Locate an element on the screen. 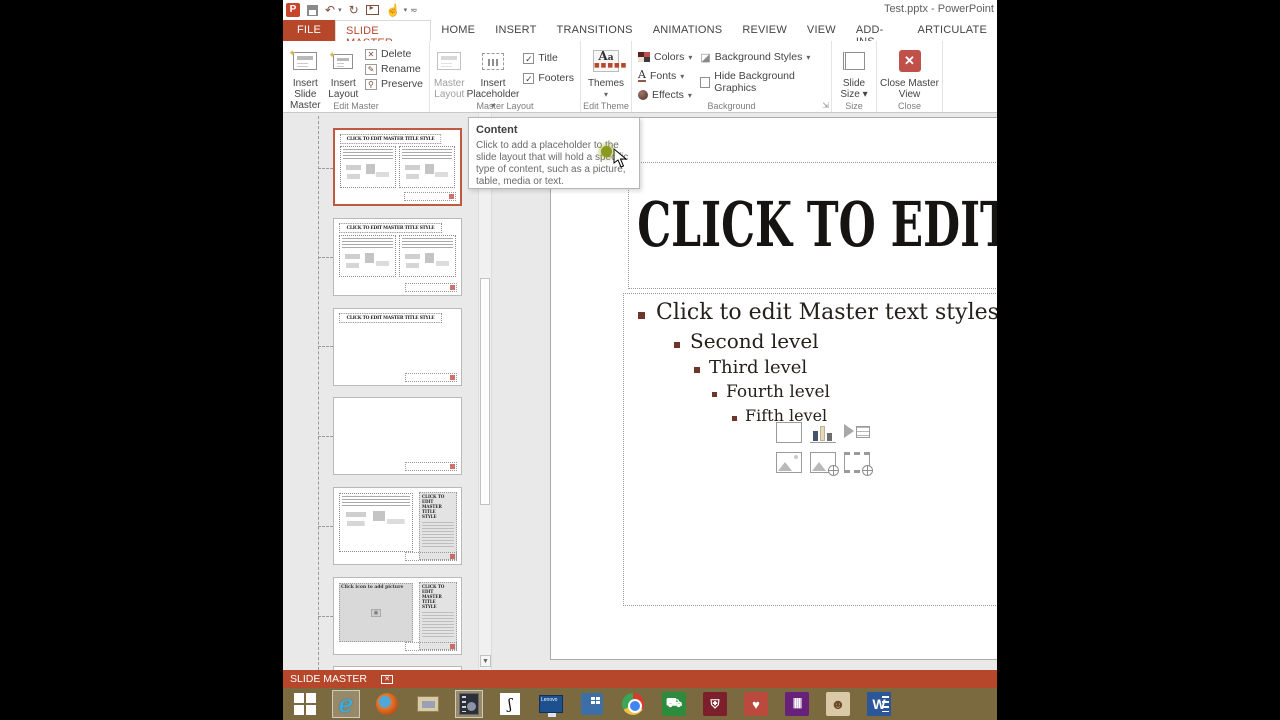  scrollbar-thumb is located at coordinates (485, 391).